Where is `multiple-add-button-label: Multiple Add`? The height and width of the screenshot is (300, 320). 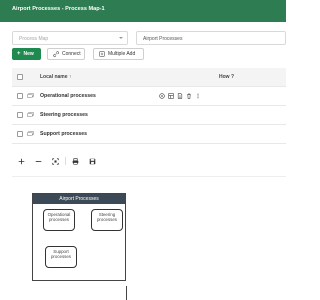 multiple-add-button-label: Multiple Add is located at coordinates (122, 54).